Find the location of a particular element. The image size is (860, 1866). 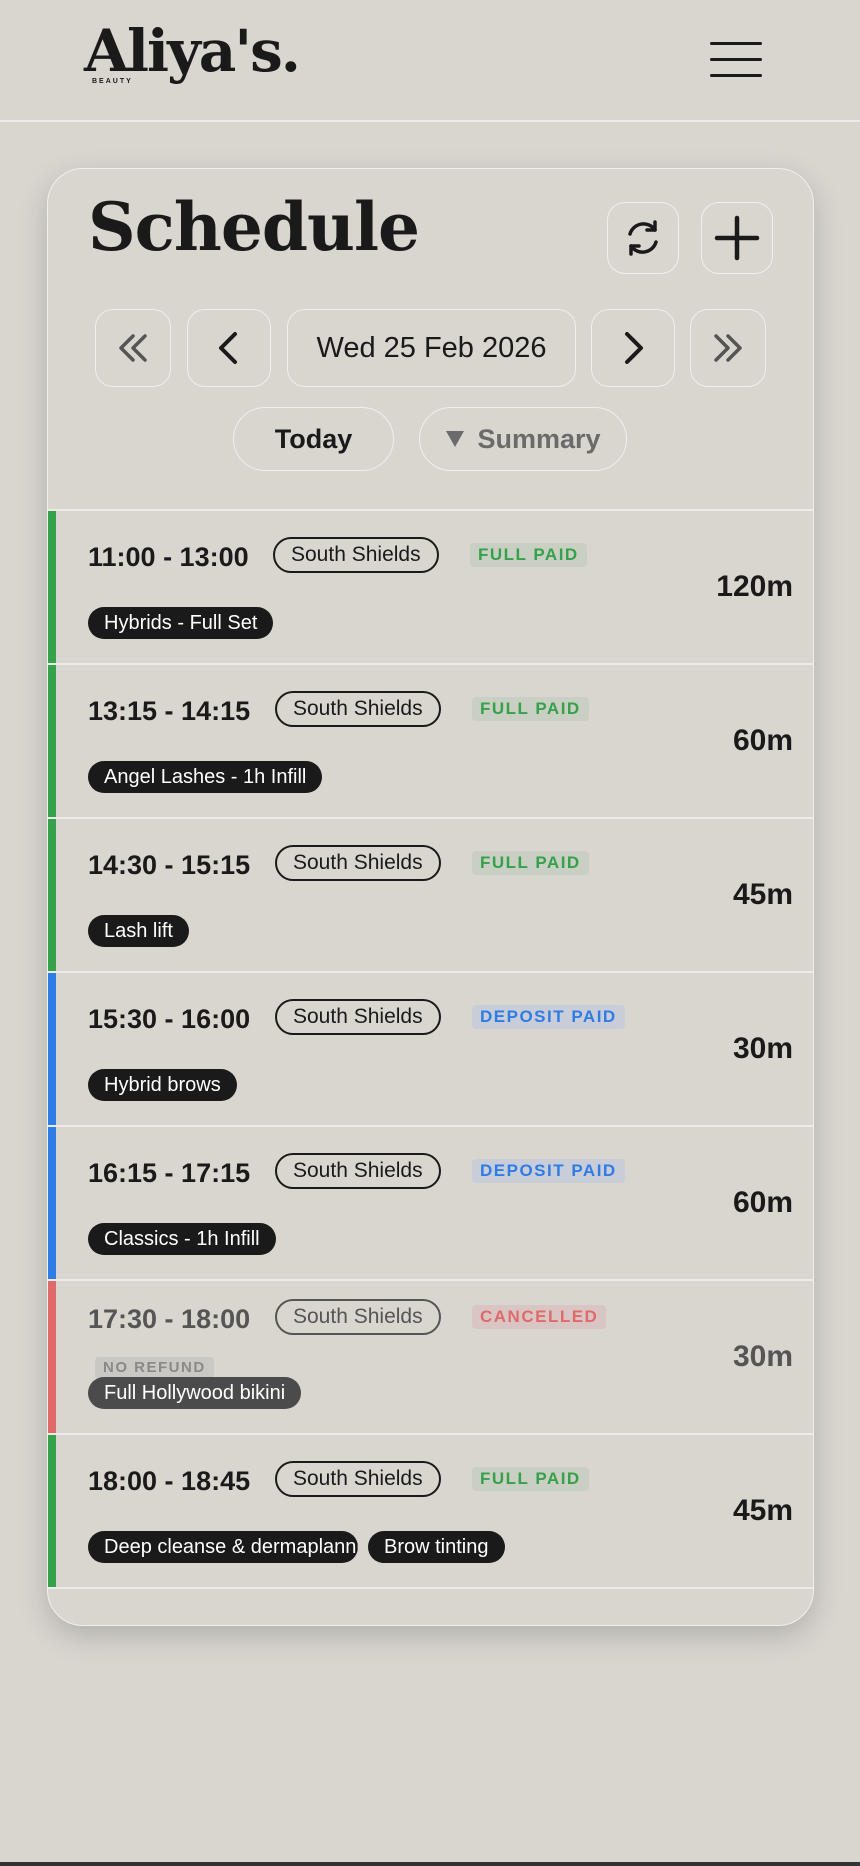

appointment-time: 14:30 - 15:15 is located at coordinates (169, 865).